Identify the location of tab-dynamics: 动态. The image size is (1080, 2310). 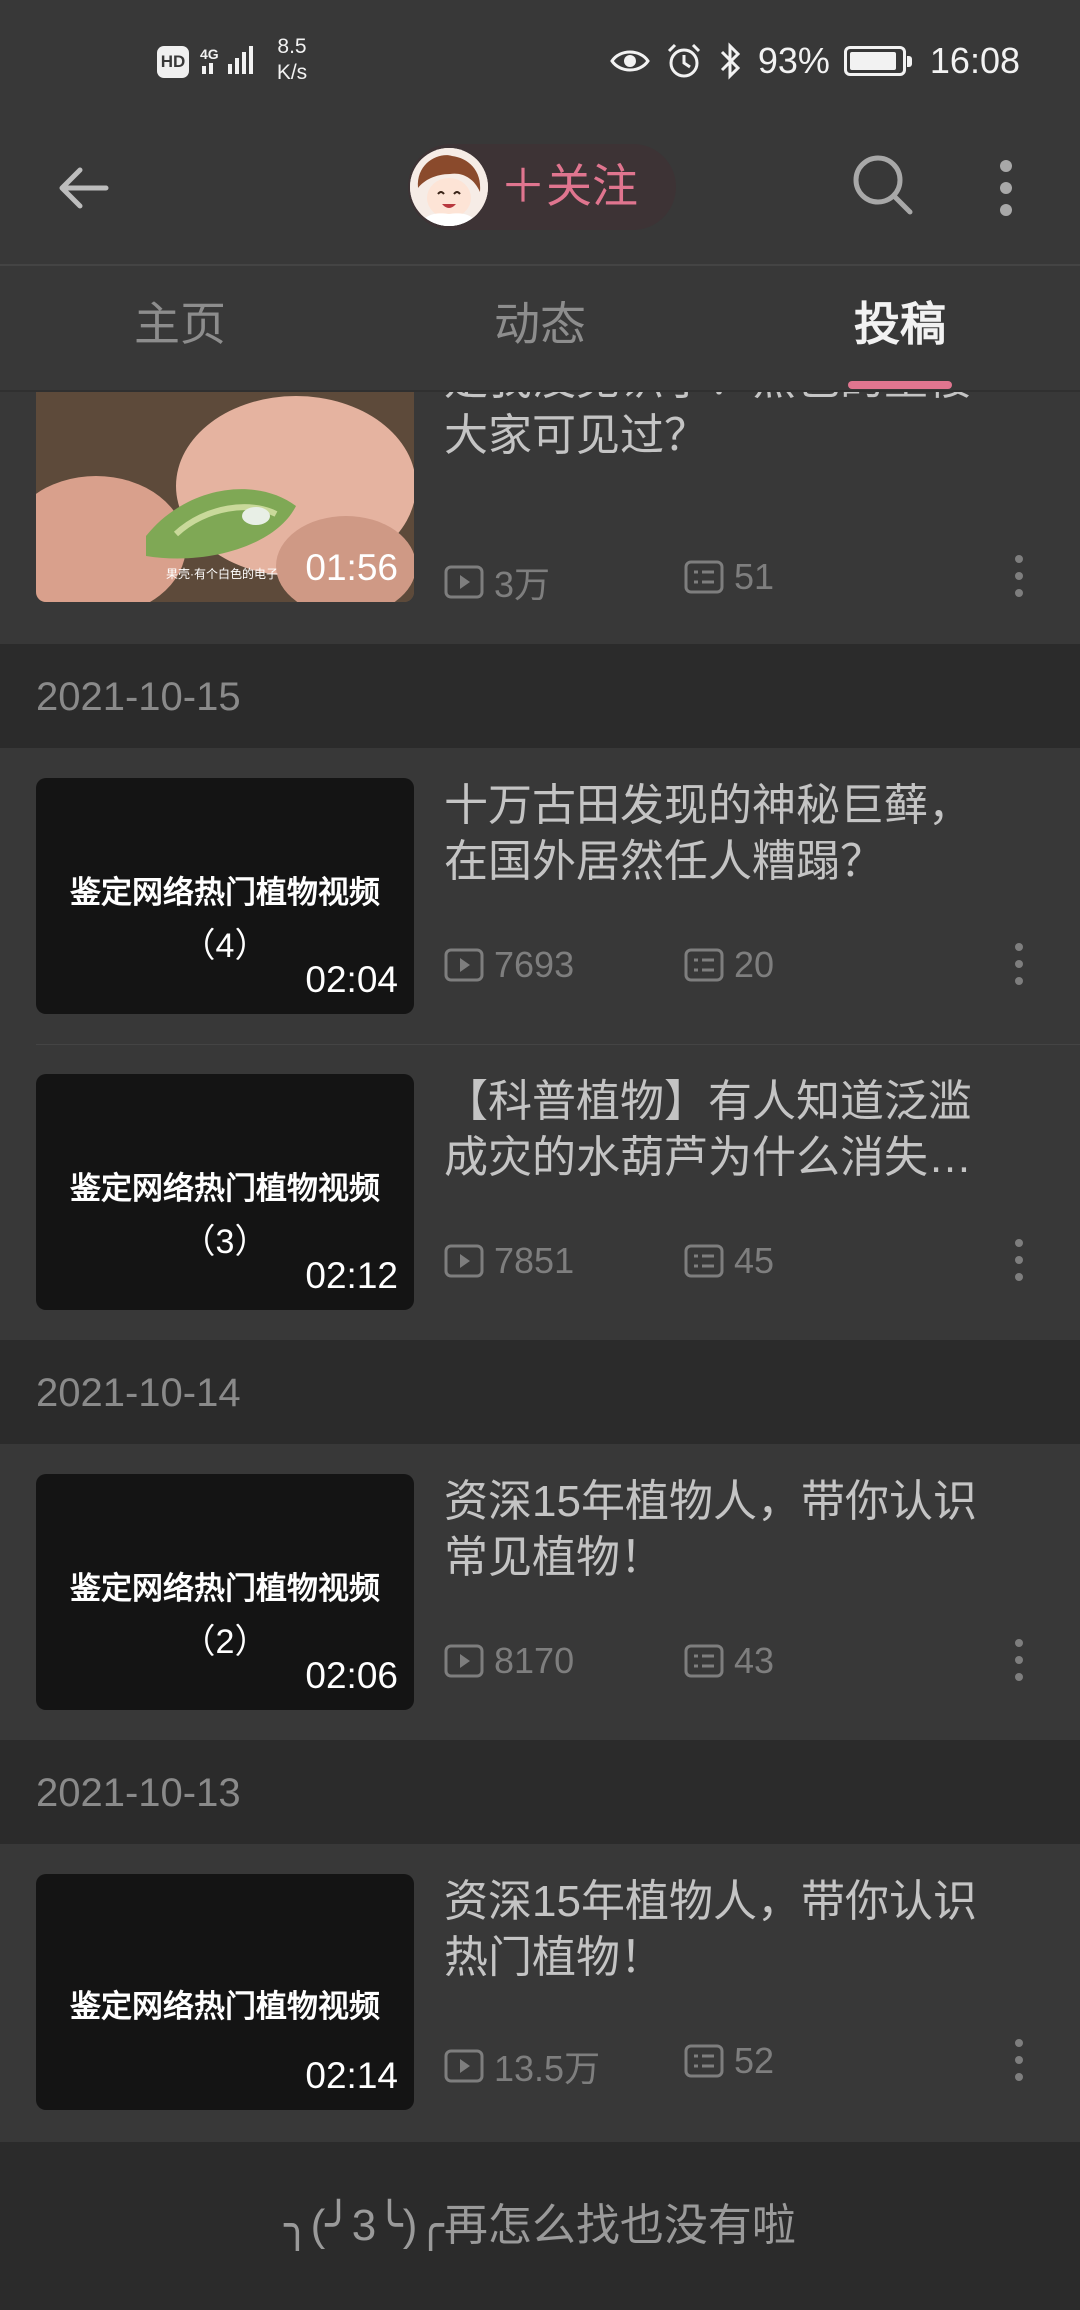
(540, 324).